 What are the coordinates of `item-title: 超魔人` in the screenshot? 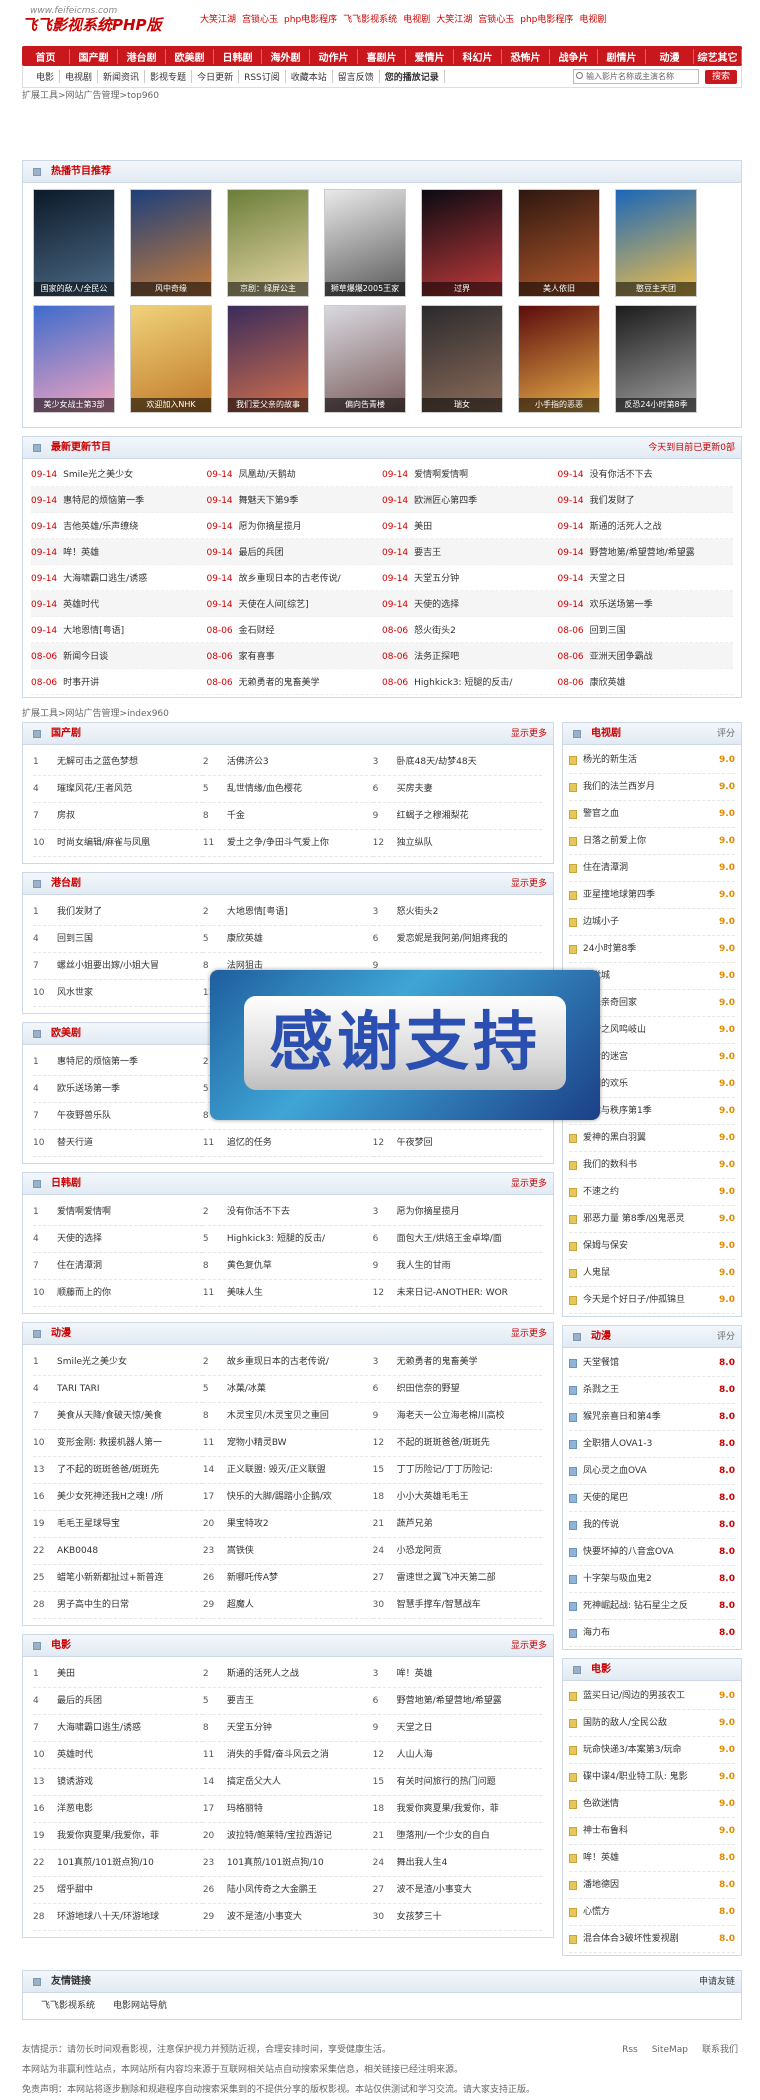 It's located at (240, 1605).